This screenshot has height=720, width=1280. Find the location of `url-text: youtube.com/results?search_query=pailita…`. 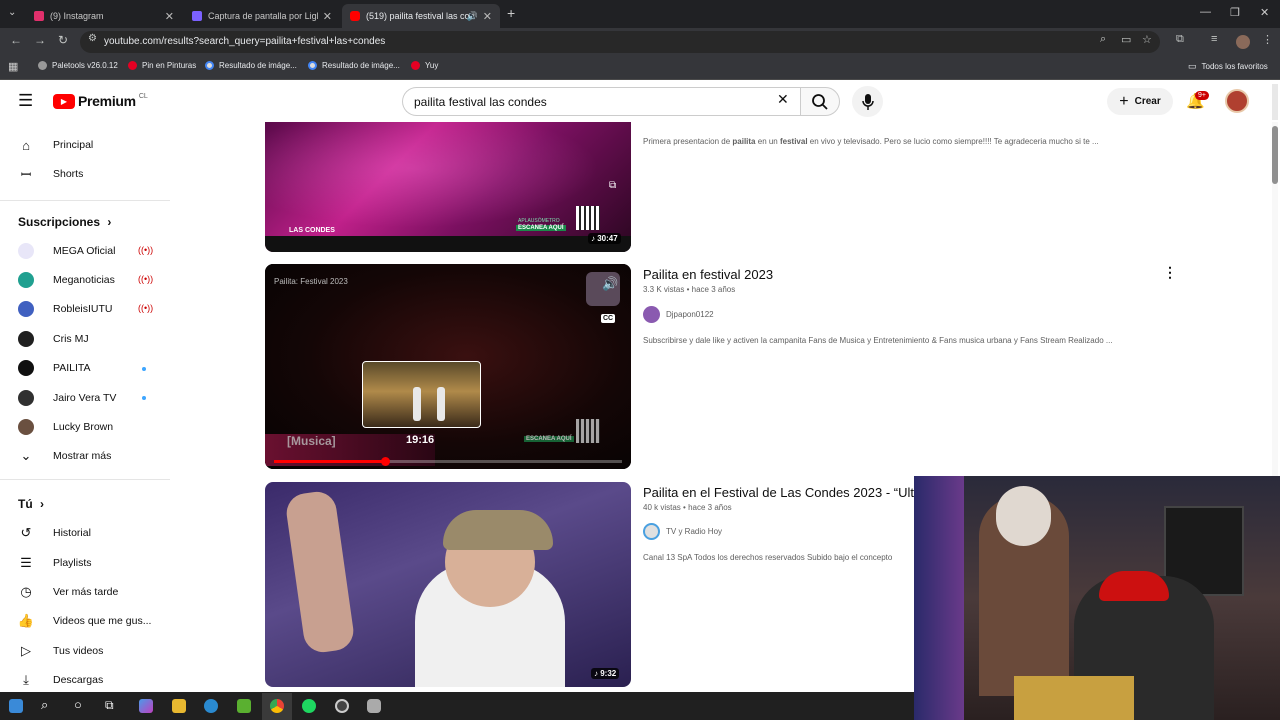

url-text: youtube.com/results?search_query=pailita… is located at coordinates (244, 41).